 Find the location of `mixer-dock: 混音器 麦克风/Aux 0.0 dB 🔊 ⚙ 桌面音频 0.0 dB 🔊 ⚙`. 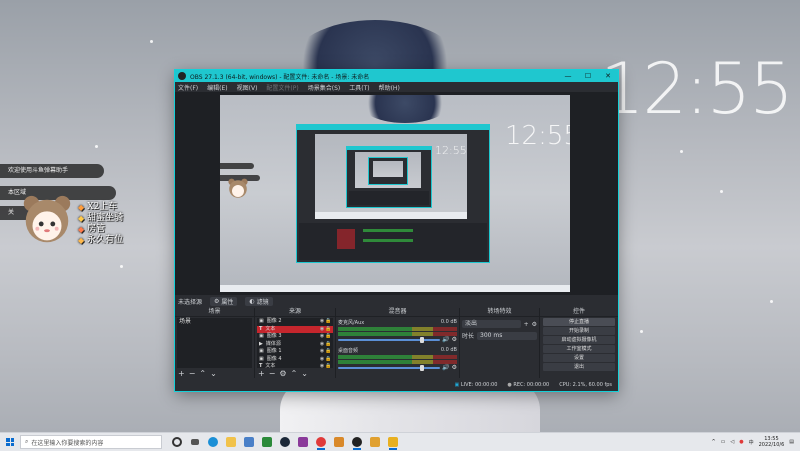

mixer-dock: 混音器 麦克风/Aux 0.0 dB 🔊 ⚙ 桌面音频 0.0 dB 🔊 ⚙ is located at coordinates (397, 343).